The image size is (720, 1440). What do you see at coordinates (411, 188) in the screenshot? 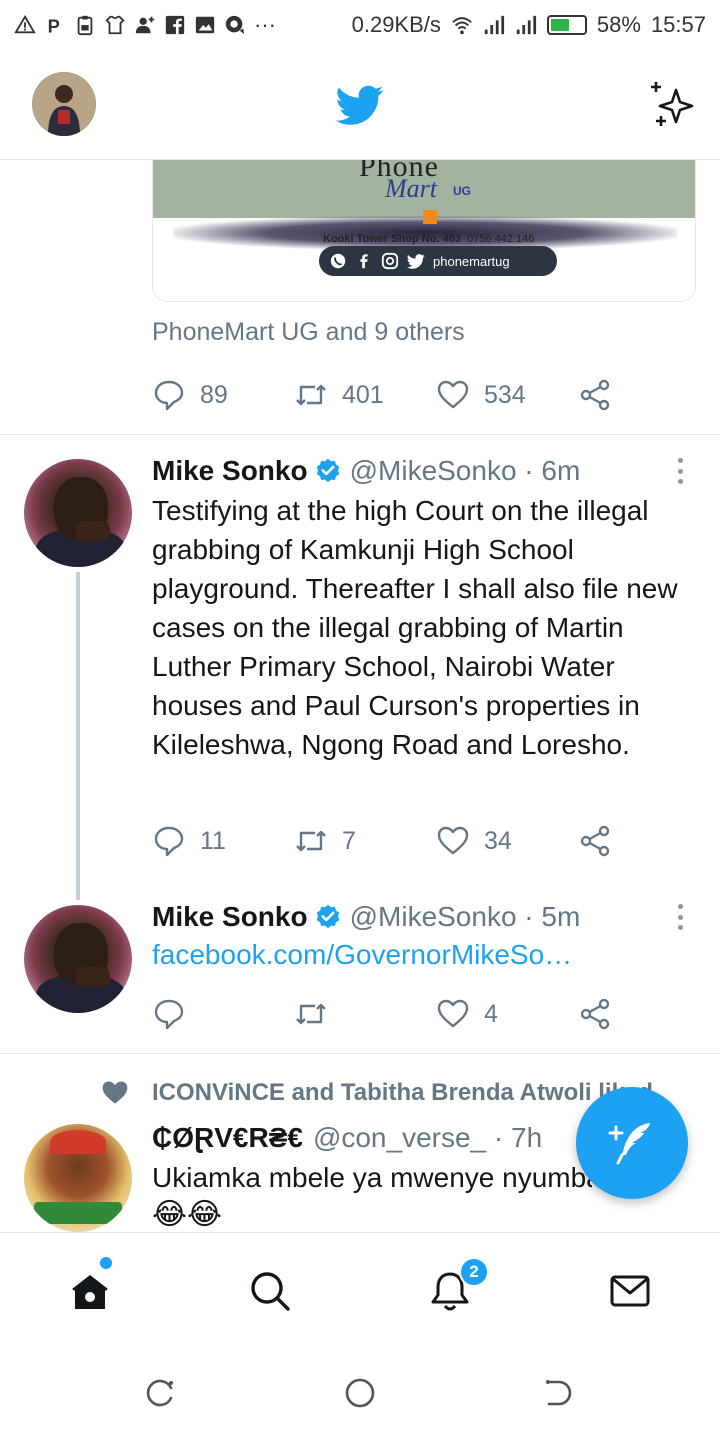
I see `card-brand-name: Mart` at bounding box center [411, 188].